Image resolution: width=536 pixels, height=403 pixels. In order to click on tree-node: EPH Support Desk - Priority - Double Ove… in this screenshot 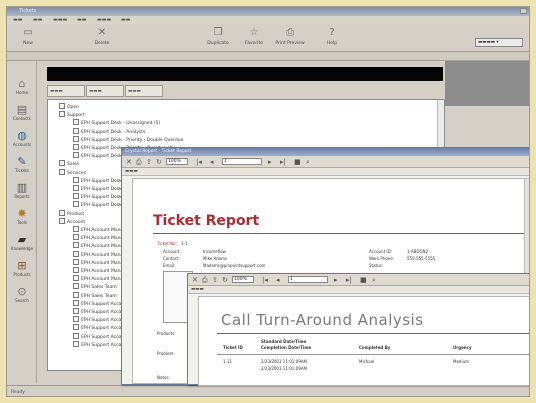, I will do `click(128, 139)`.